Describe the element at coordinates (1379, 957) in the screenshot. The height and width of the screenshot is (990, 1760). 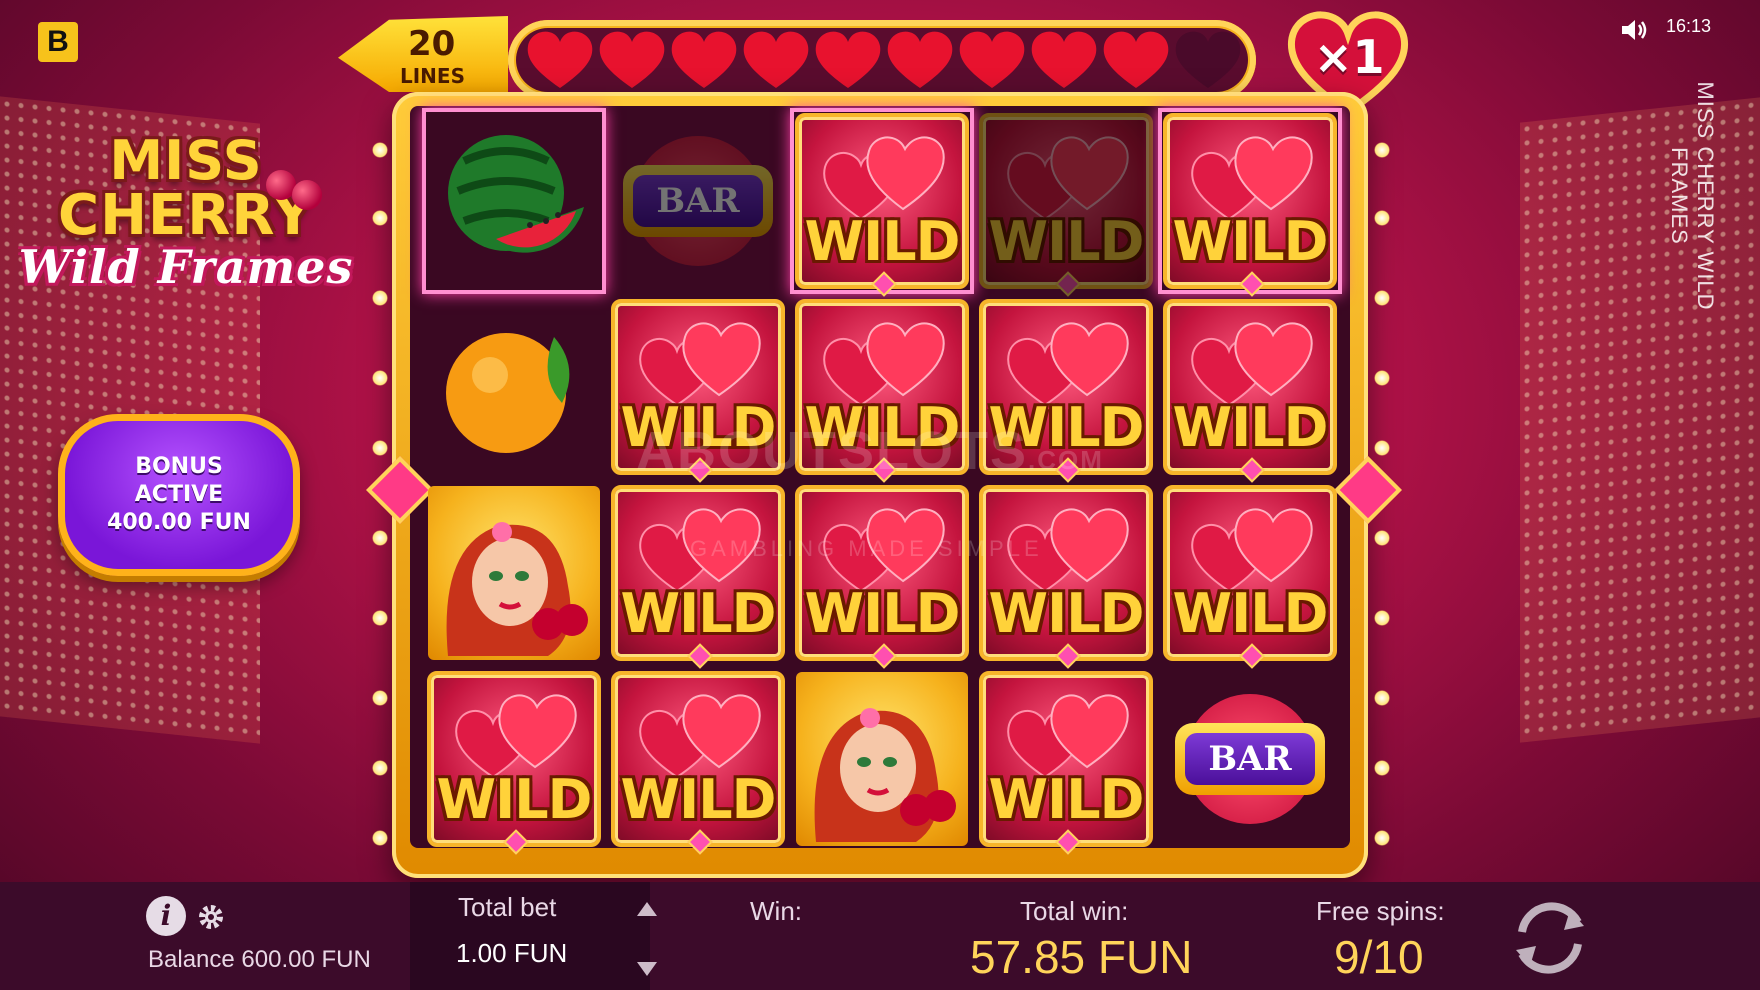
I see `free-spins-value: 9/10` at that location.